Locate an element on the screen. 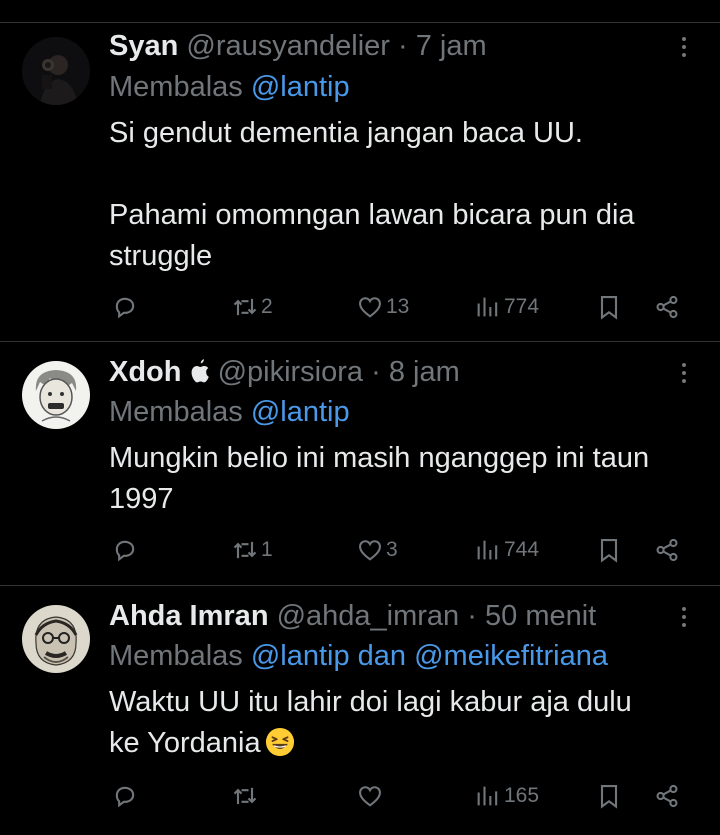 The height and width of the screenshot is (835, 720). tweet-text-line-with-emoji: ke Yordania is located at coordinates (404, 743).